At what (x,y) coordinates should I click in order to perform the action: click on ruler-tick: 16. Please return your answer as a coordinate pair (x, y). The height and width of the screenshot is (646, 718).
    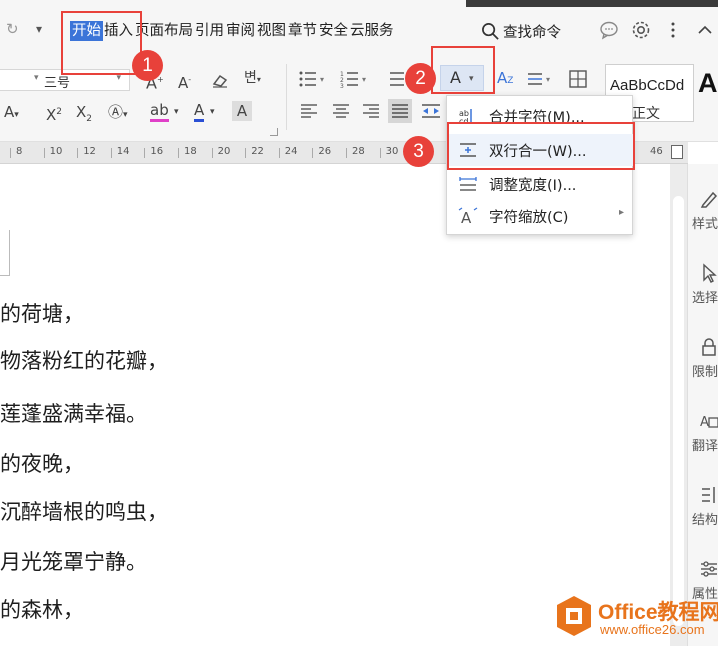
    Looking at the image, I should click on (157, 151).